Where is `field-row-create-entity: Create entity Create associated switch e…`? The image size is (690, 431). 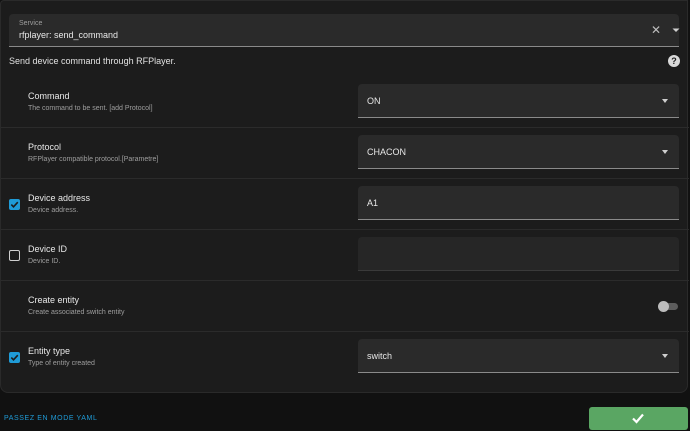 field-row-create-entity: Create entity Create associated switch e… is located at coordinates (345, 306).